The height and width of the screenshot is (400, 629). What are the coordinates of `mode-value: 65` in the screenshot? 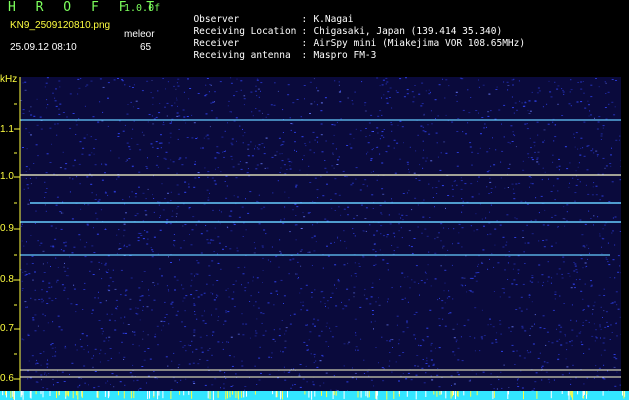 It's located at (146, 47).